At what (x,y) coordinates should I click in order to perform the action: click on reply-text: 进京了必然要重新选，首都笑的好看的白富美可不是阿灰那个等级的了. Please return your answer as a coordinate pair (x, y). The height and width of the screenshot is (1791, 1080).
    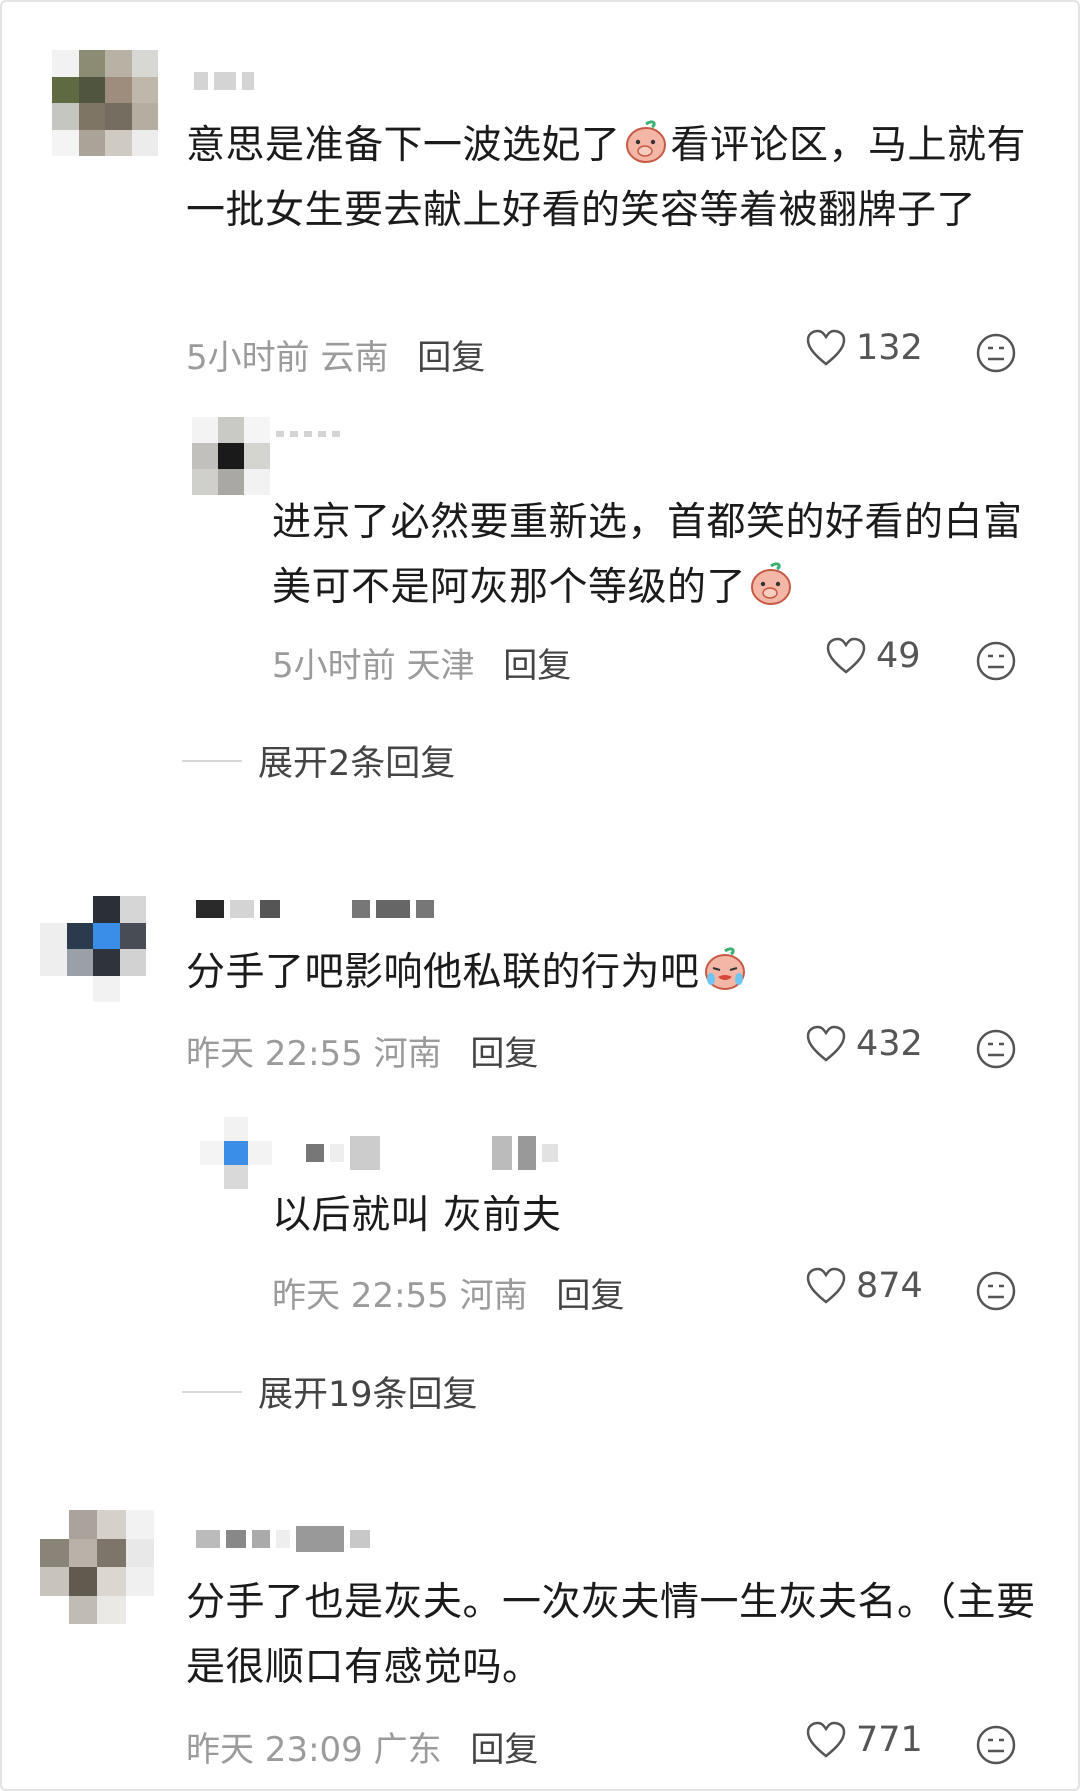
    Looking at the image, I should click on (647, 555).